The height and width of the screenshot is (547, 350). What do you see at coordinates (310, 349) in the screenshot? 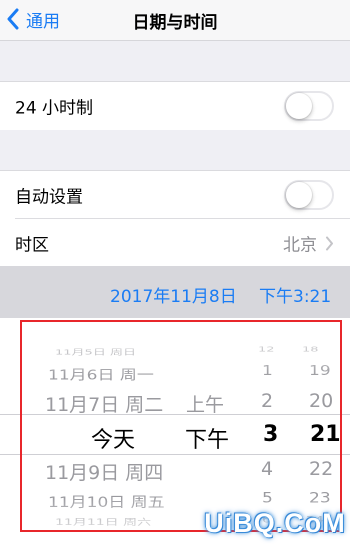
I see `picker-minute-item: 18` at bounding box center [310, 349].